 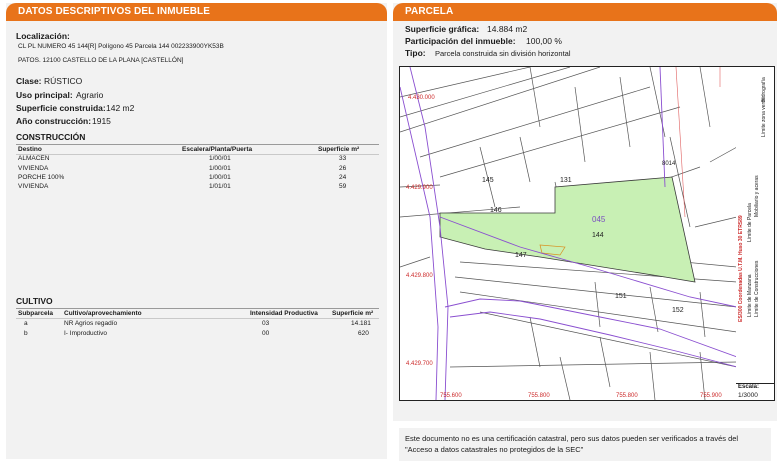 What do you see at coordinates (539, 396) in the screenshot?
I see `map-x-2: 755.800` at bounding box center [539, 396].